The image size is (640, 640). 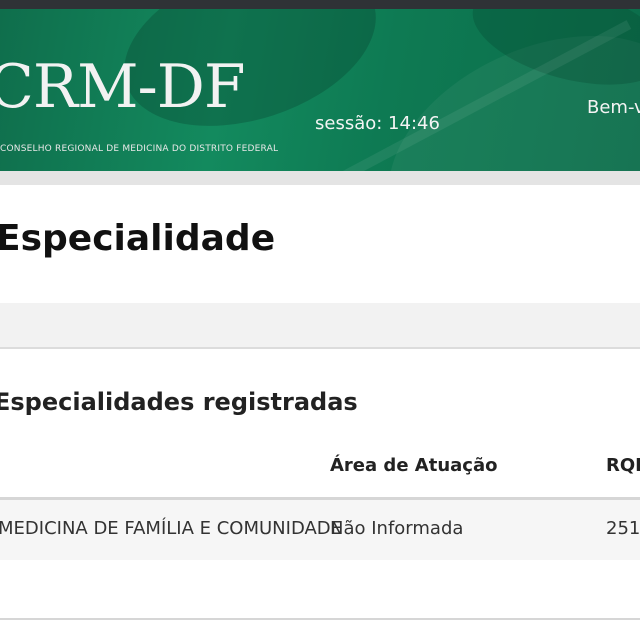 What do you see at coordinates (320, 630) in the screenshot?
I see `footer-strip` at bounding box center [320, 630].